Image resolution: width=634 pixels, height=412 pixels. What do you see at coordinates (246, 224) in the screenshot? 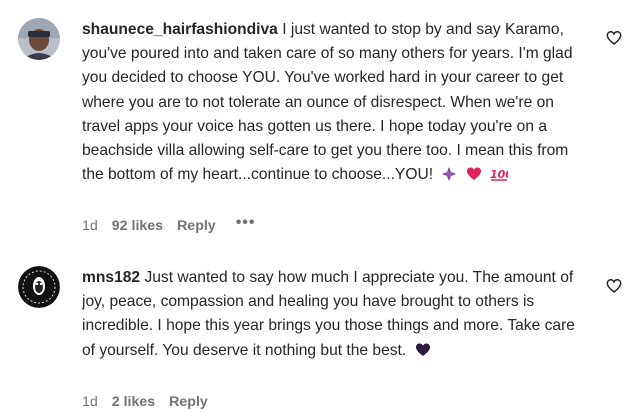
I see `more-options-icon: •••` at bounding box center [246, 224].